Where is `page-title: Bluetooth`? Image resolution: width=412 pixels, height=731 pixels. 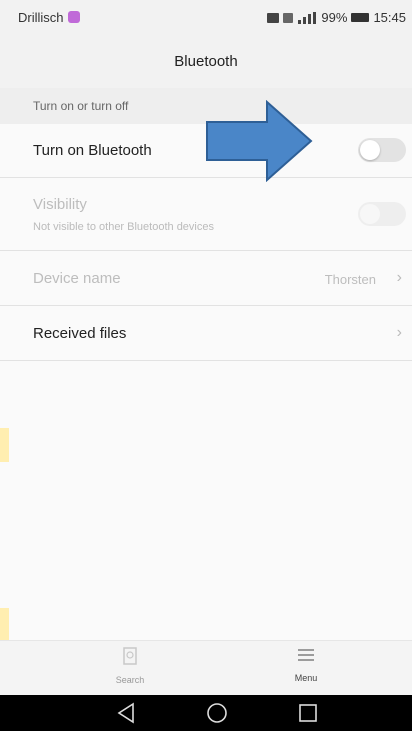 page-title: Bluetooth is located at coordinates (206, 61).